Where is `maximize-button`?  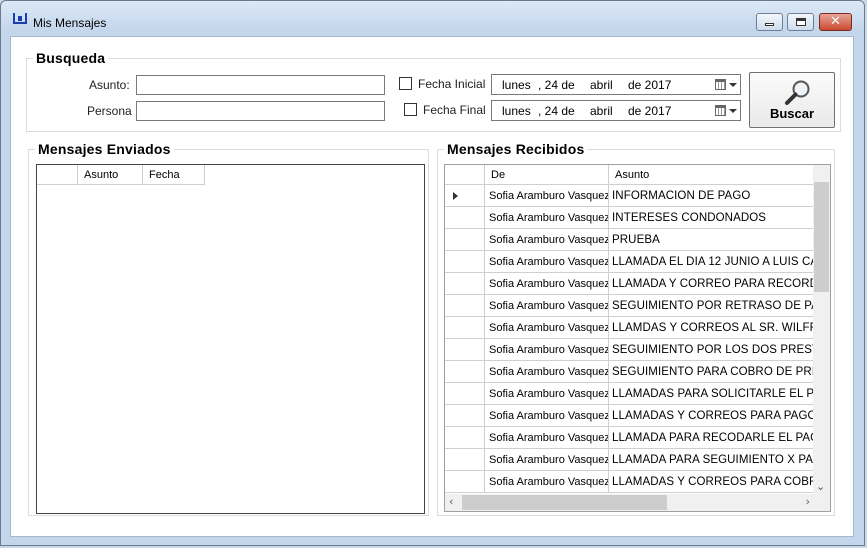
maximize-button is located at coordinates (800, 22).